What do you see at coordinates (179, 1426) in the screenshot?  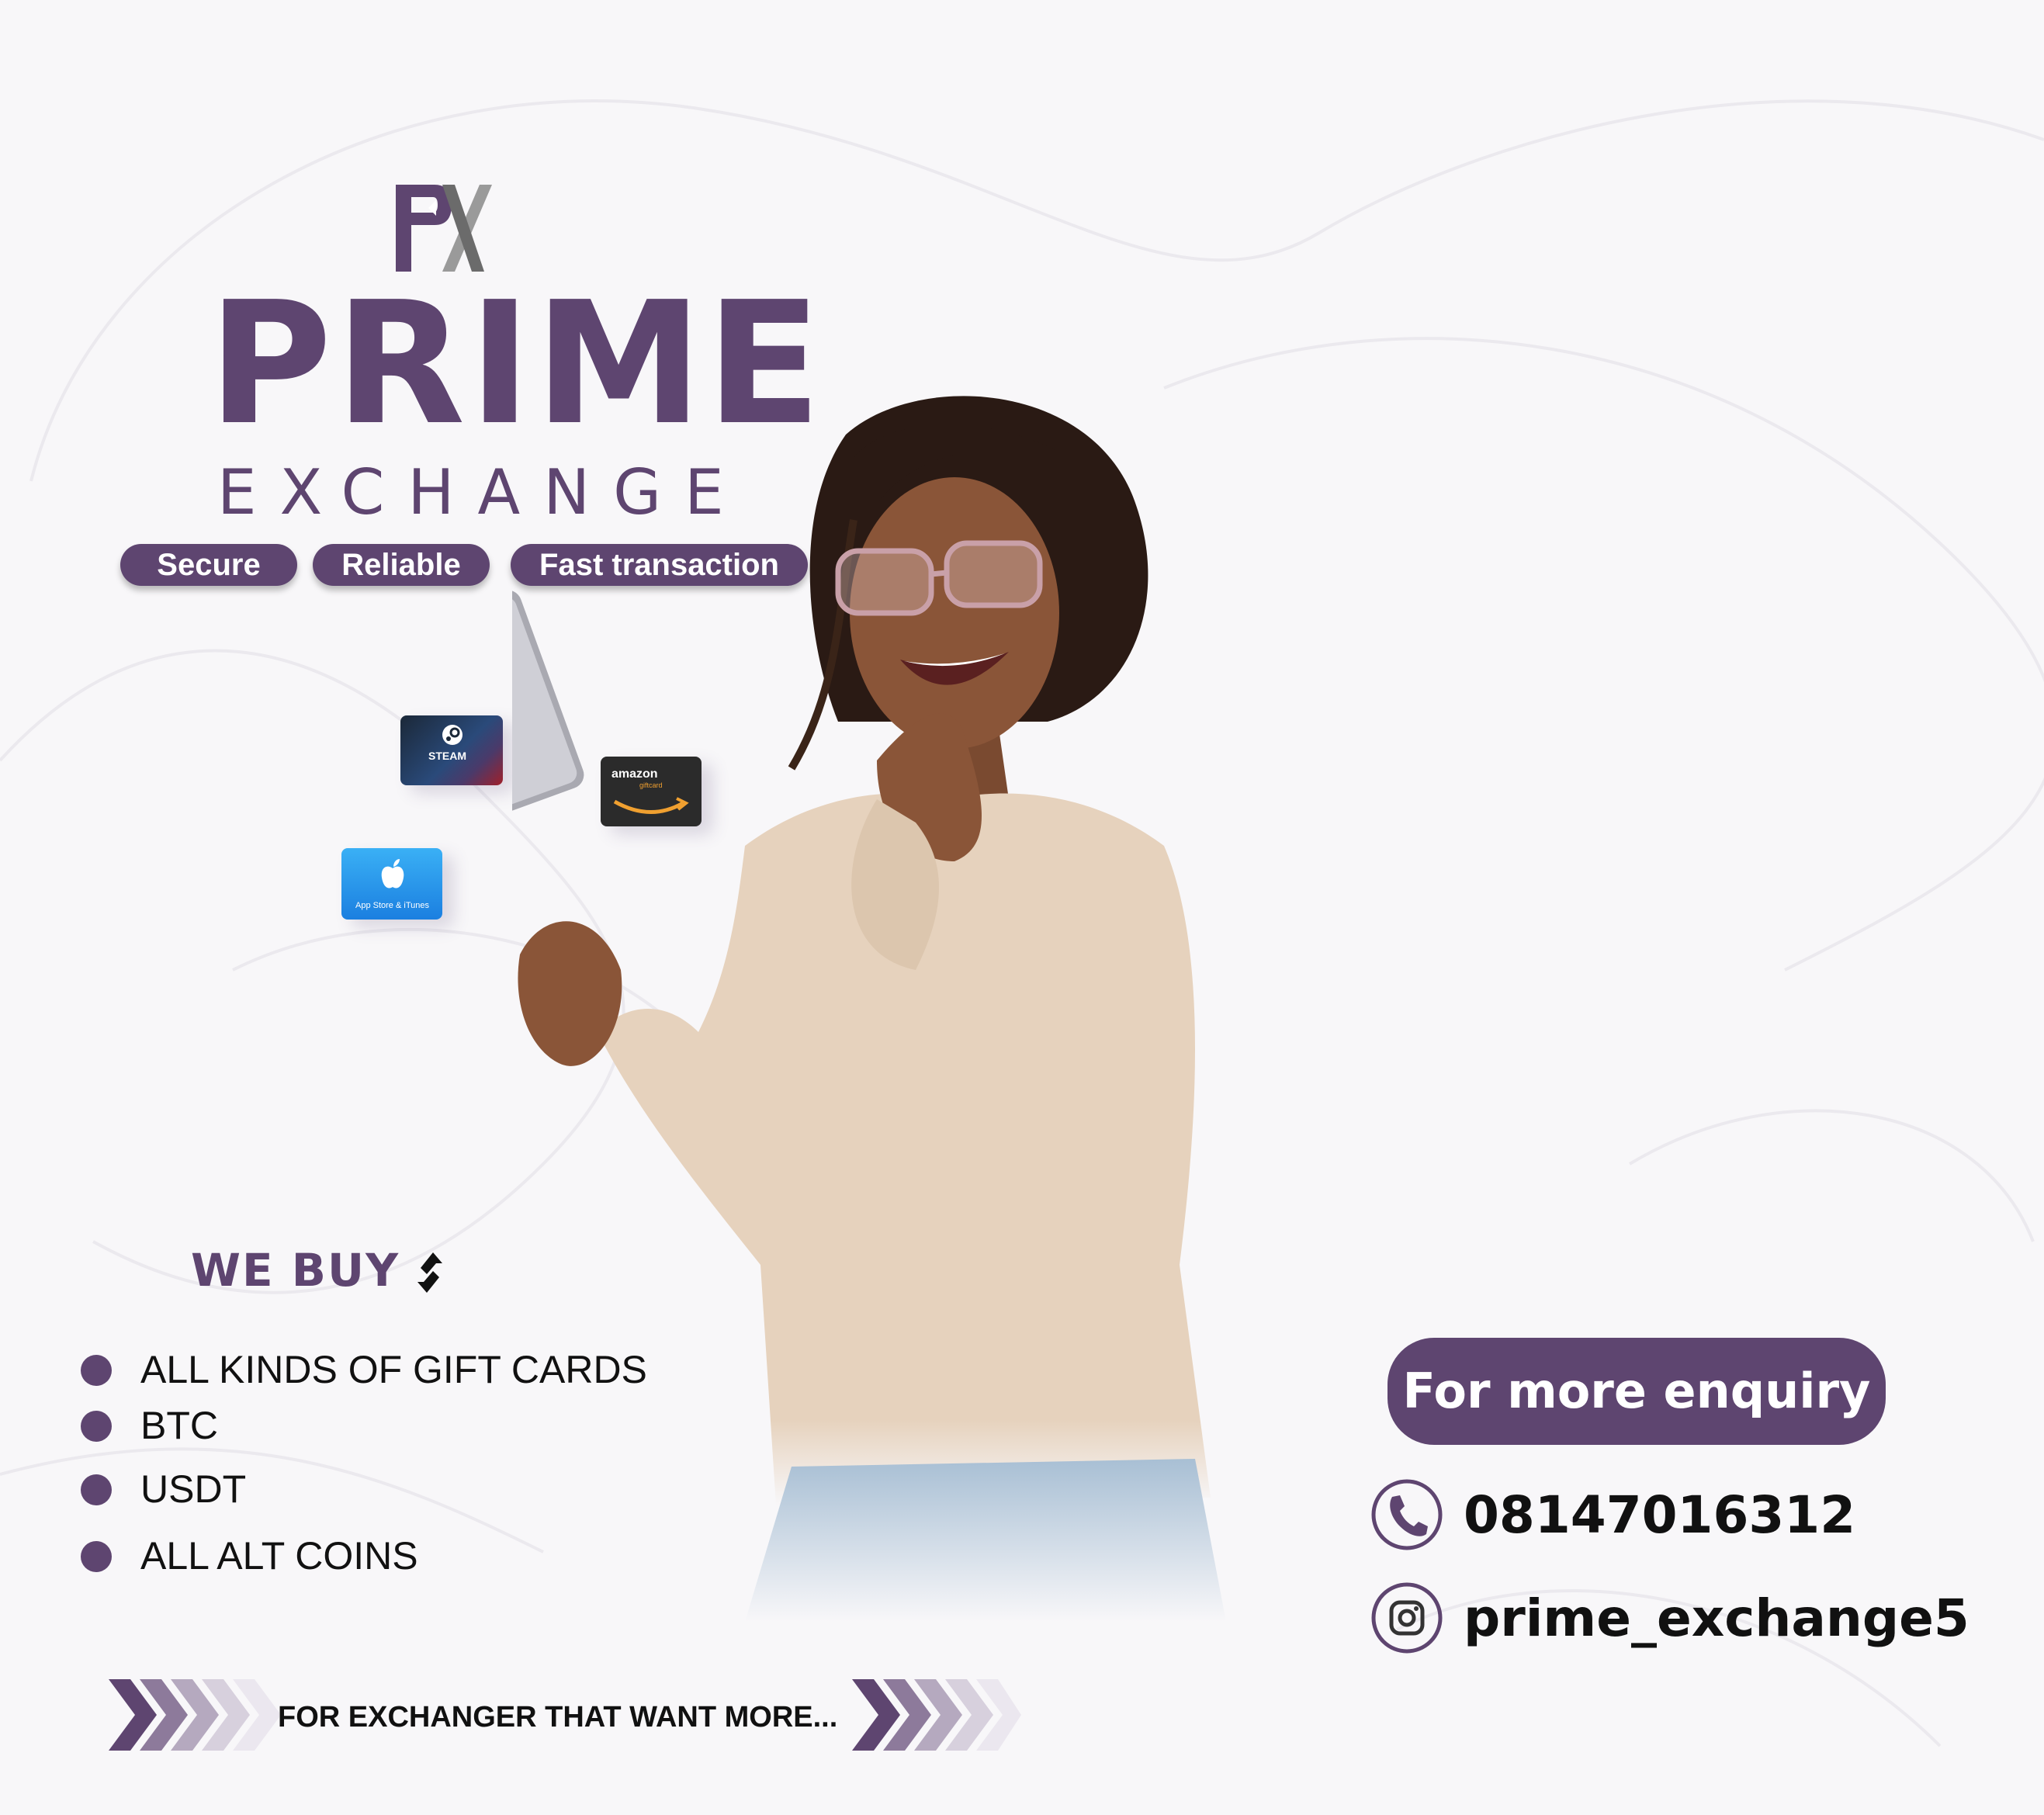 I see `buy-item-label: BTC` at bounding box center [179, 1426].